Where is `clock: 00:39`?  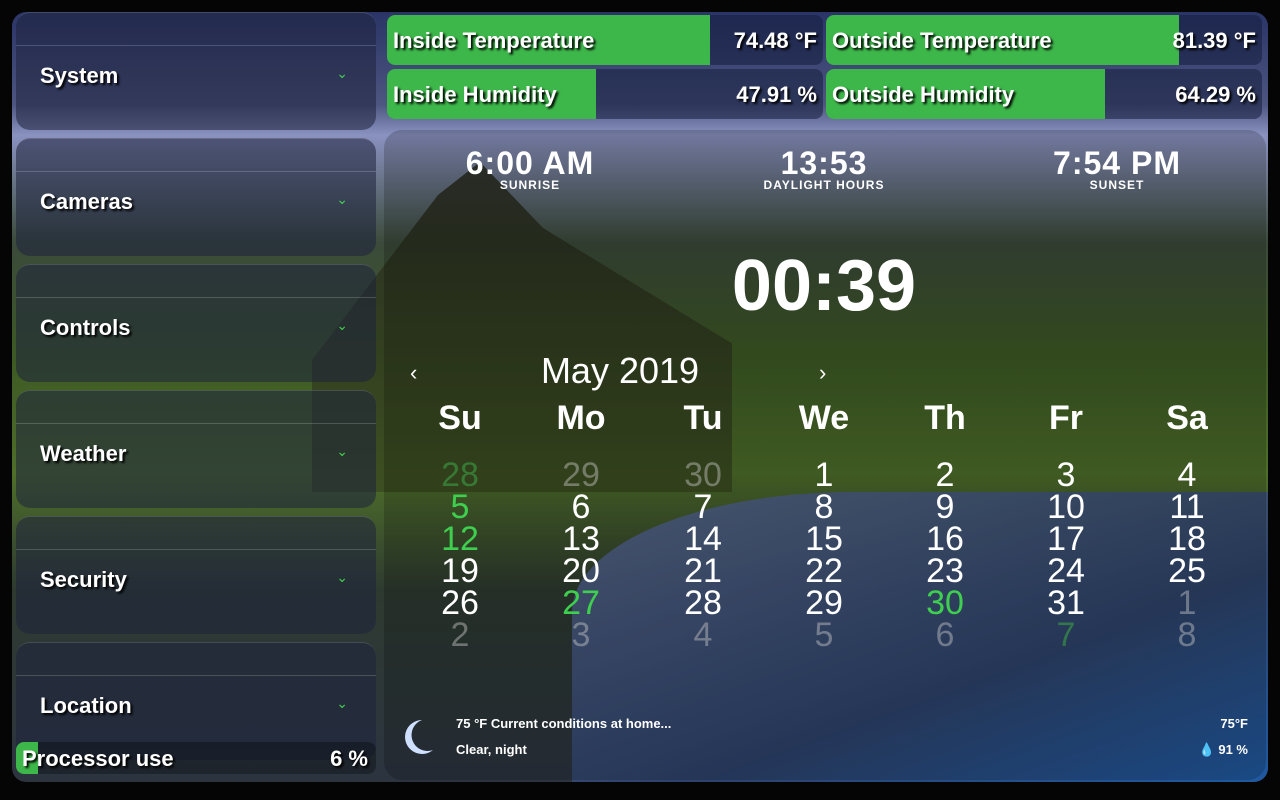 clock: 00:39 is located at coordinates (824, 286).